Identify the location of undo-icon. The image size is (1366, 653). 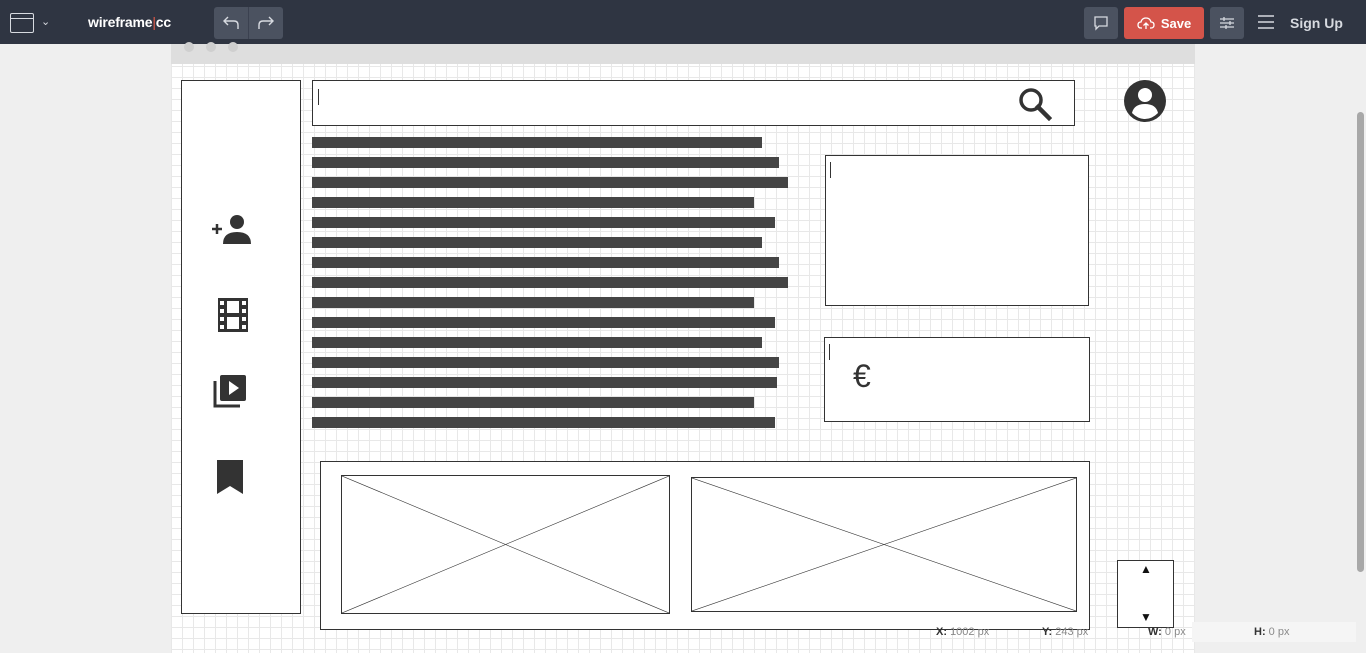
(231, 22).